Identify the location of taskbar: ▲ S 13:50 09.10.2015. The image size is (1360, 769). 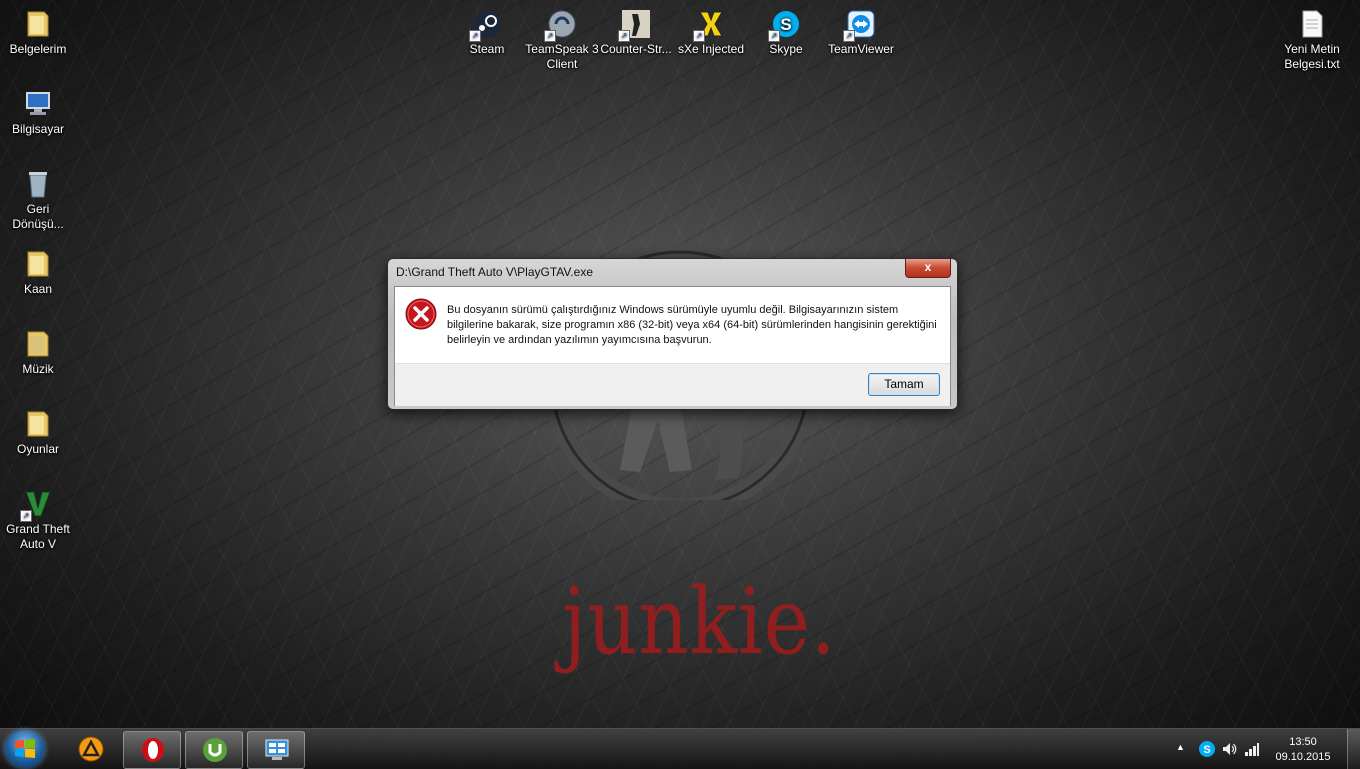
(680, 748).